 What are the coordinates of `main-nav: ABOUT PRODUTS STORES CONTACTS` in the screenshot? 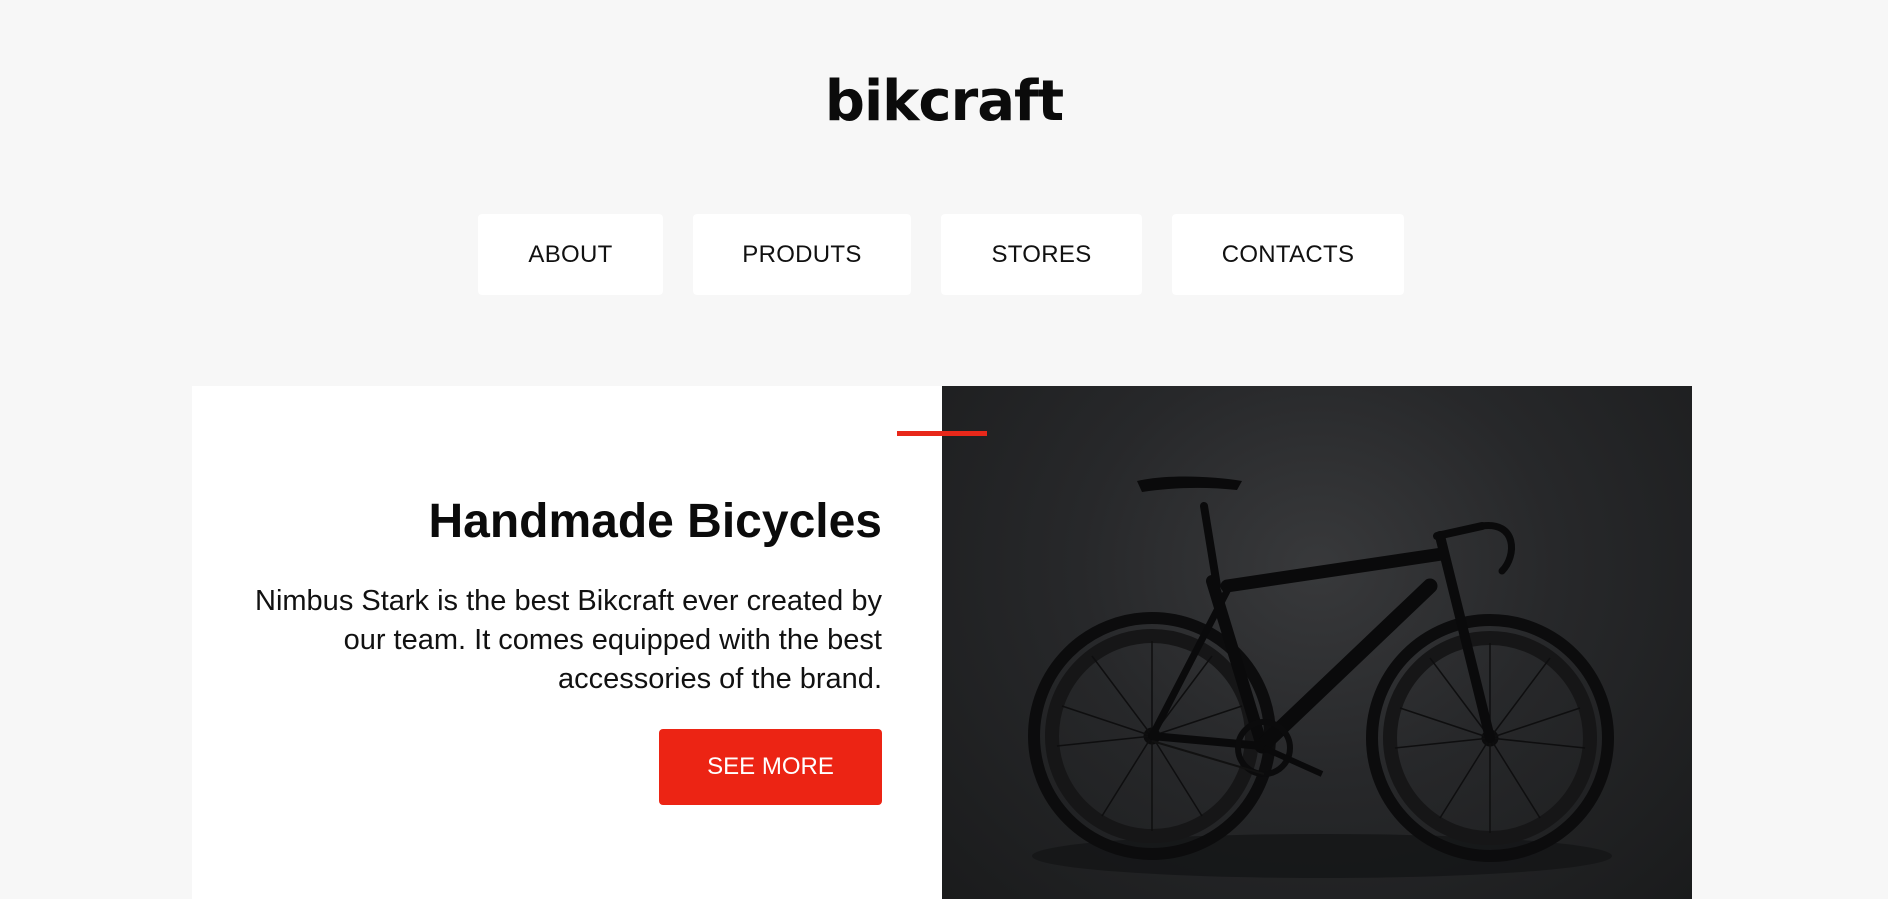 It's located at (941, 254).